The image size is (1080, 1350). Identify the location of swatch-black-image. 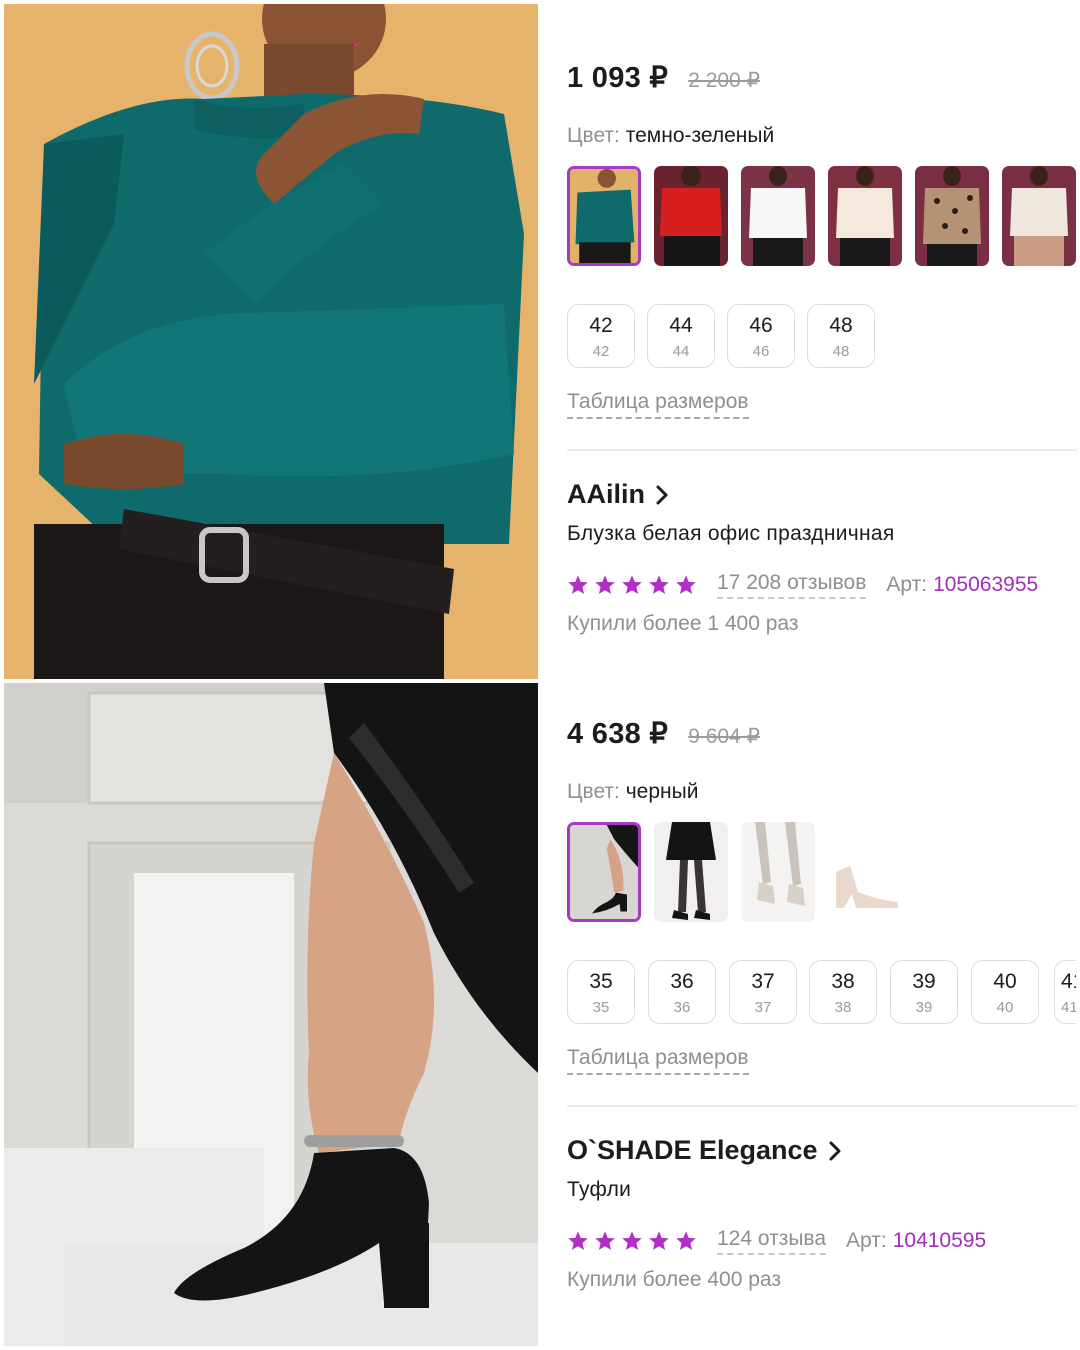
(604, 872).